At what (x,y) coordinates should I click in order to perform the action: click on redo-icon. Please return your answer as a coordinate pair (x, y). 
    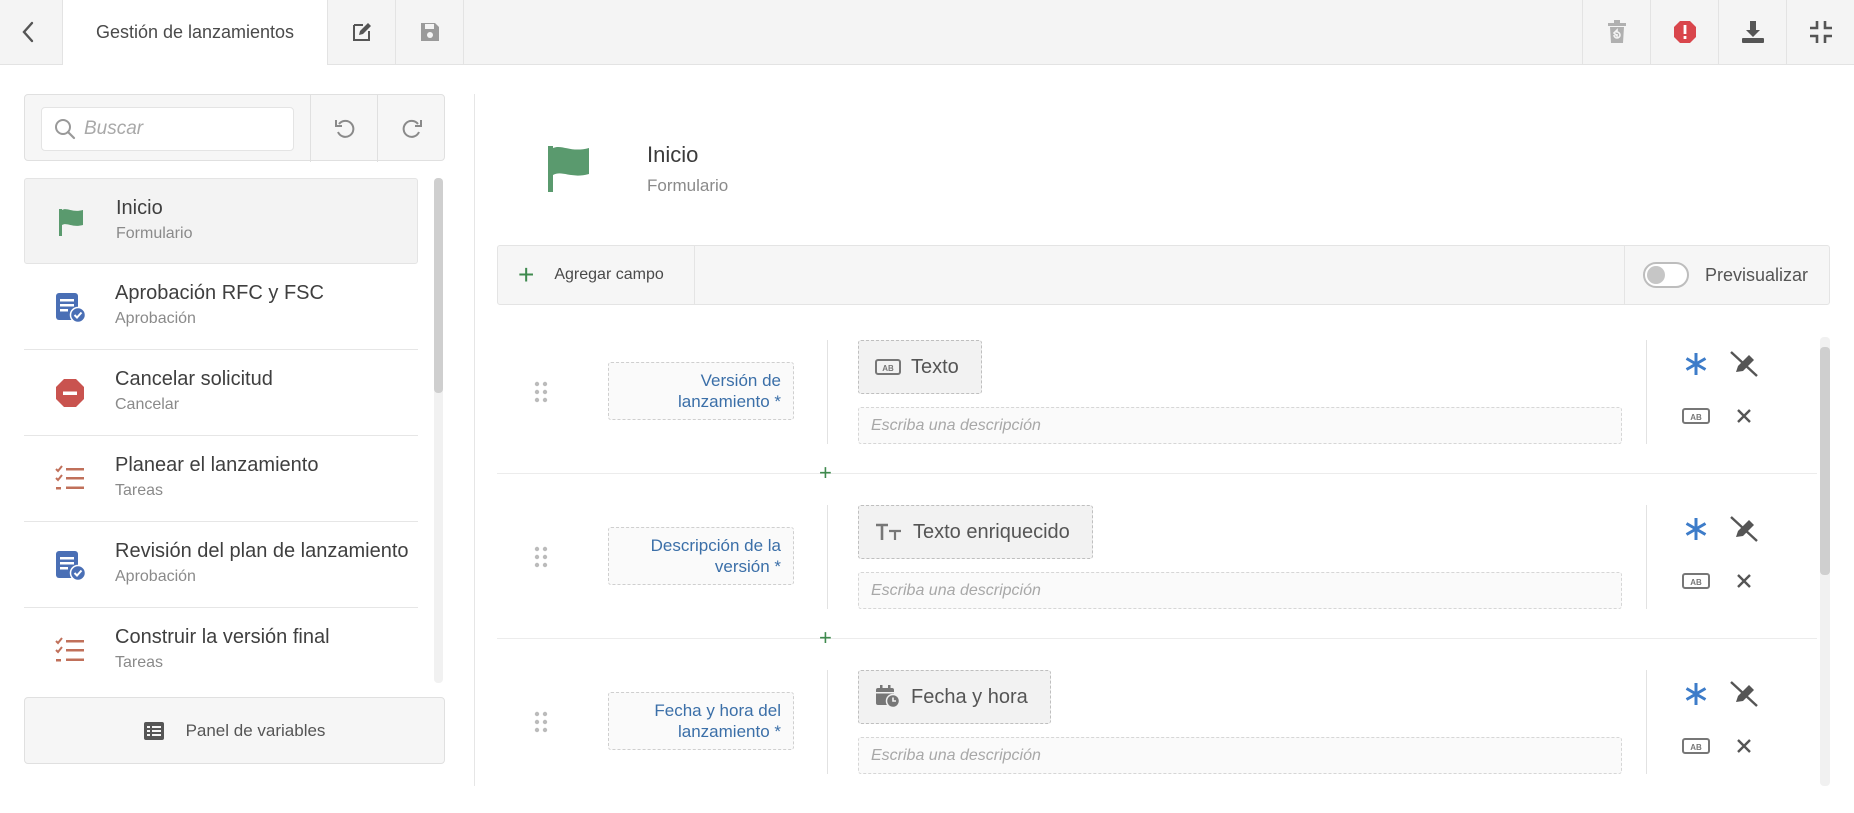
    Looking at the image, I should click on (412, 128).